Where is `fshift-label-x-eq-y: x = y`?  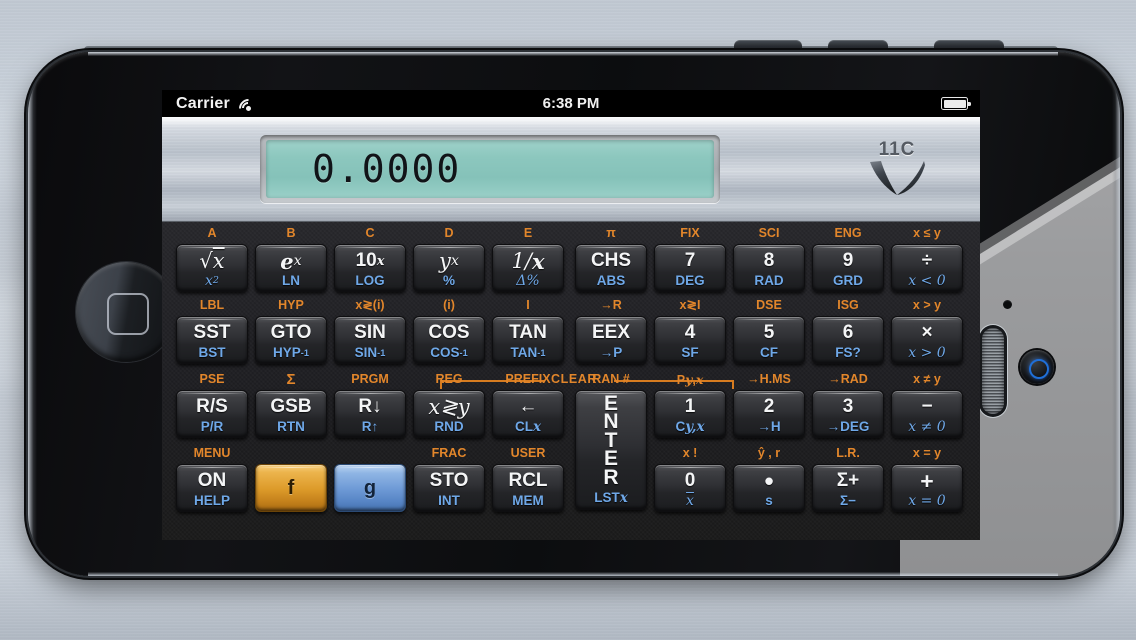 fshift-label-x-eq-y: x = y is located at coordinates (927, 453).